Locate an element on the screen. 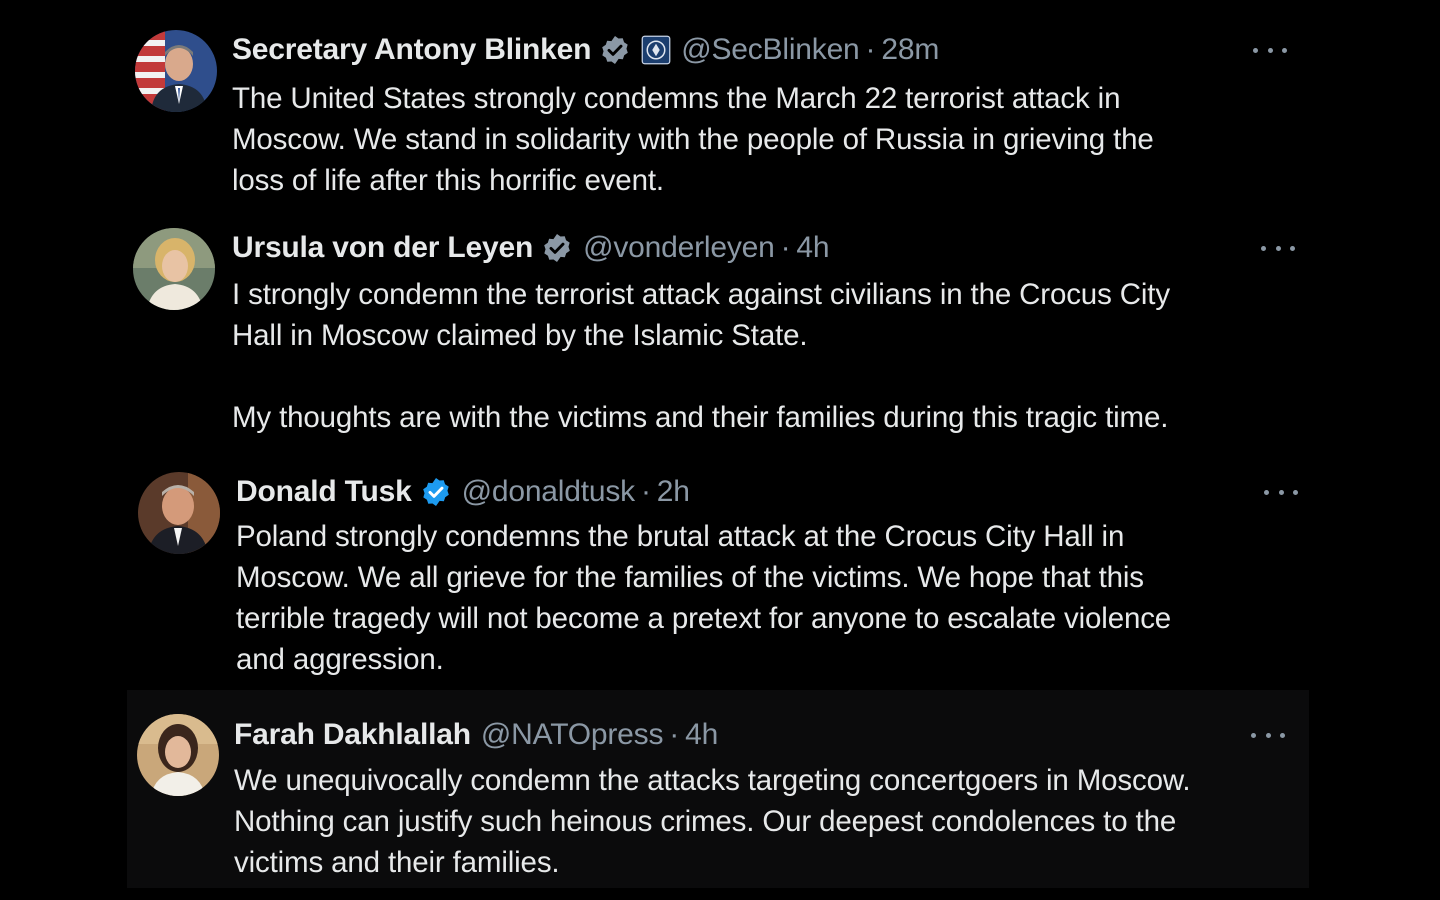  avatar-vonderleyen is located at coordinates (174, 269).